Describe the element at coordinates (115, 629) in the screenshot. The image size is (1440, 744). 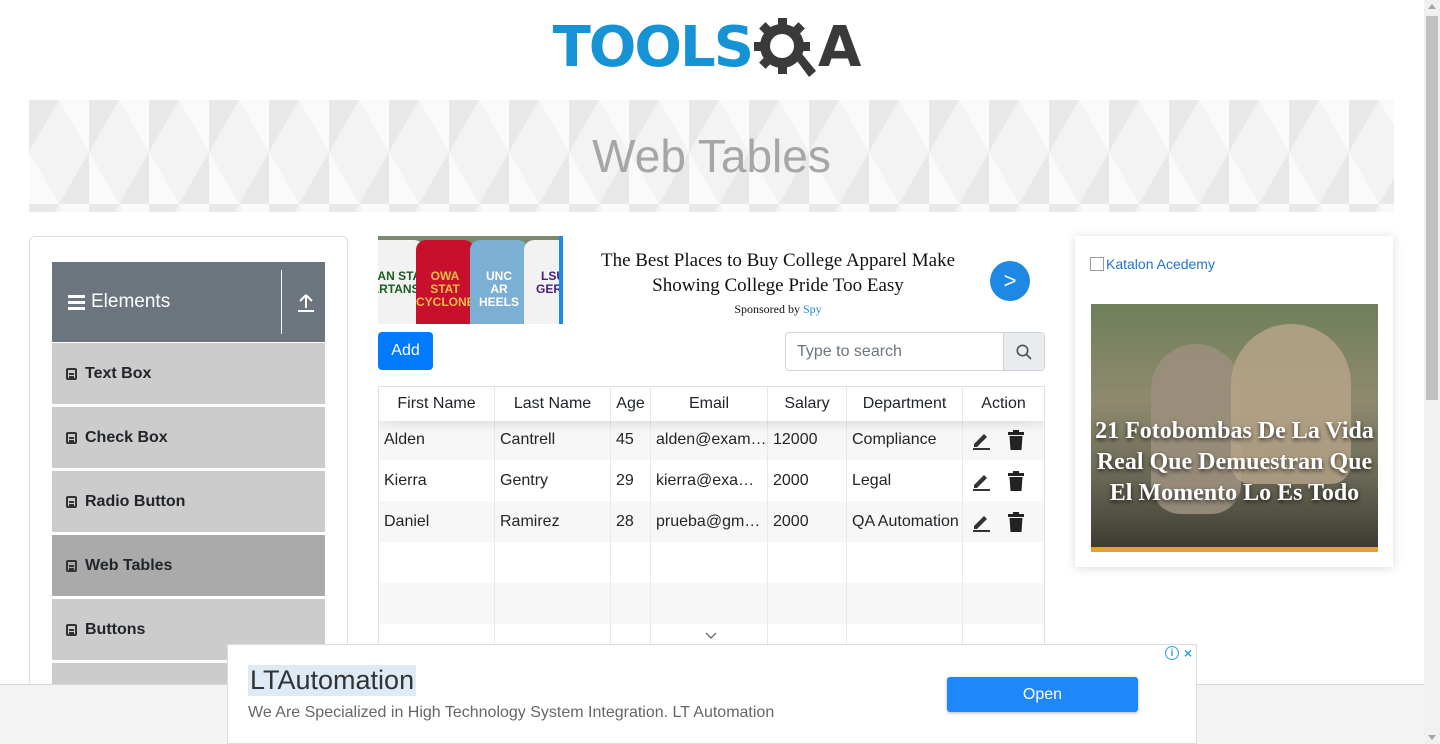
I see `sidebar-item-label: Buttons` at that location.